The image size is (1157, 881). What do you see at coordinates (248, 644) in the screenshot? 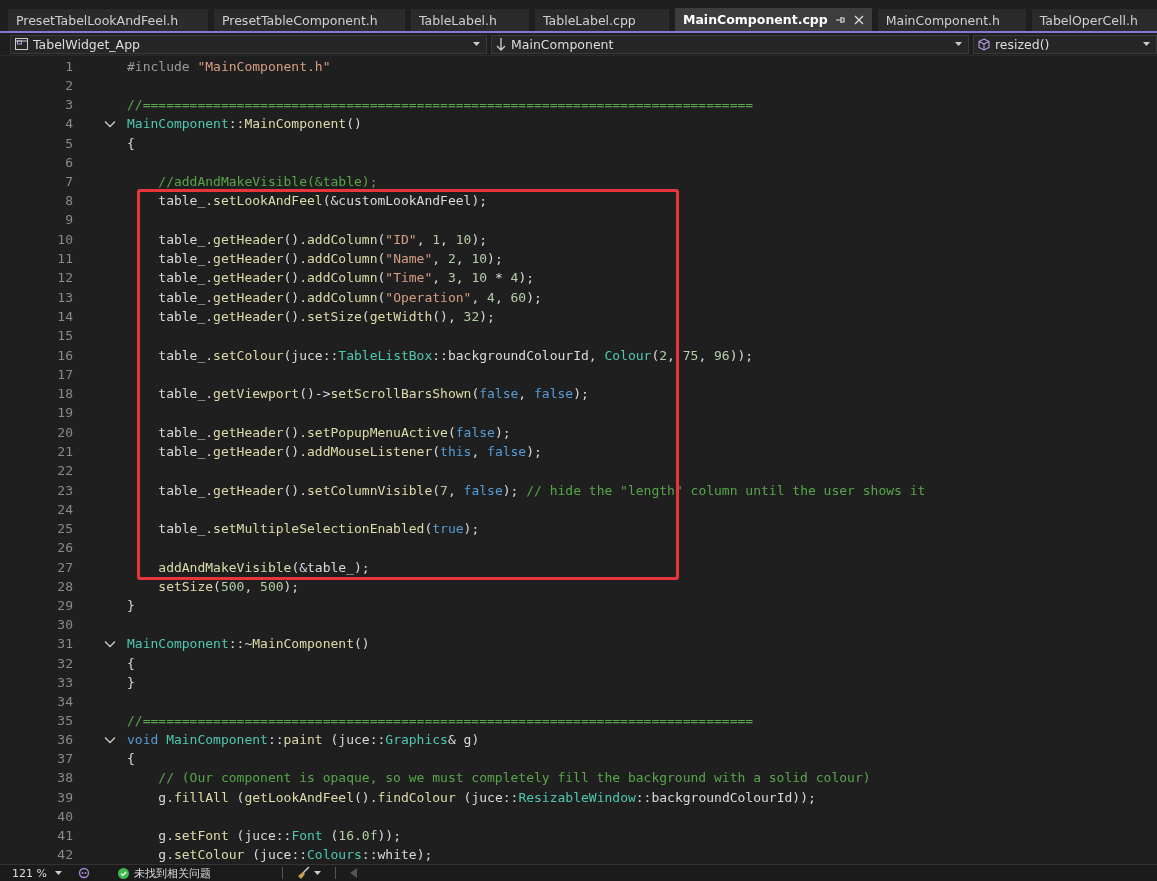
I see `code-line: MainComponent::~MainComponent()` at bounding box center [248, 644].